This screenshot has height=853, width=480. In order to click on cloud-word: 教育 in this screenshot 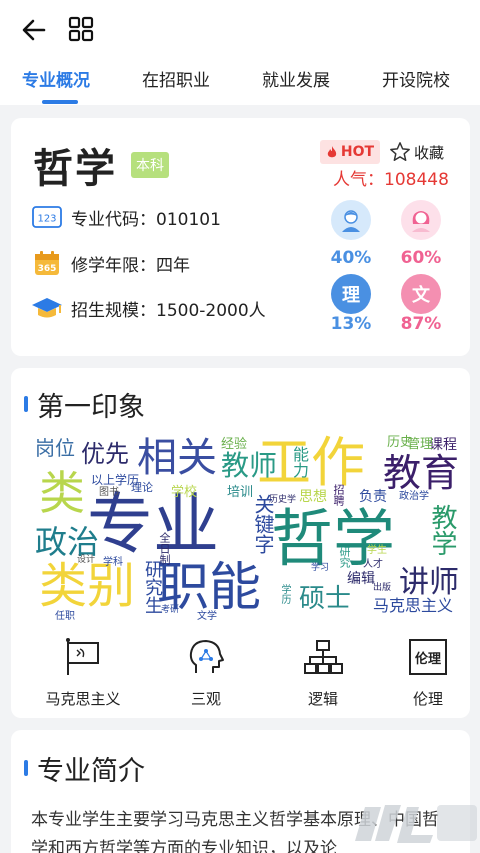, I will do `click(421, 473)`.